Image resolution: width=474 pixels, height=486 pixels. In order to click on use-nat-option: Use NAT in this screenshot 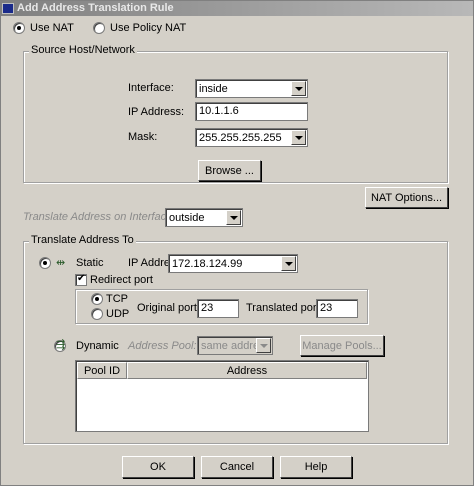, I will do `click(43, 28)`.